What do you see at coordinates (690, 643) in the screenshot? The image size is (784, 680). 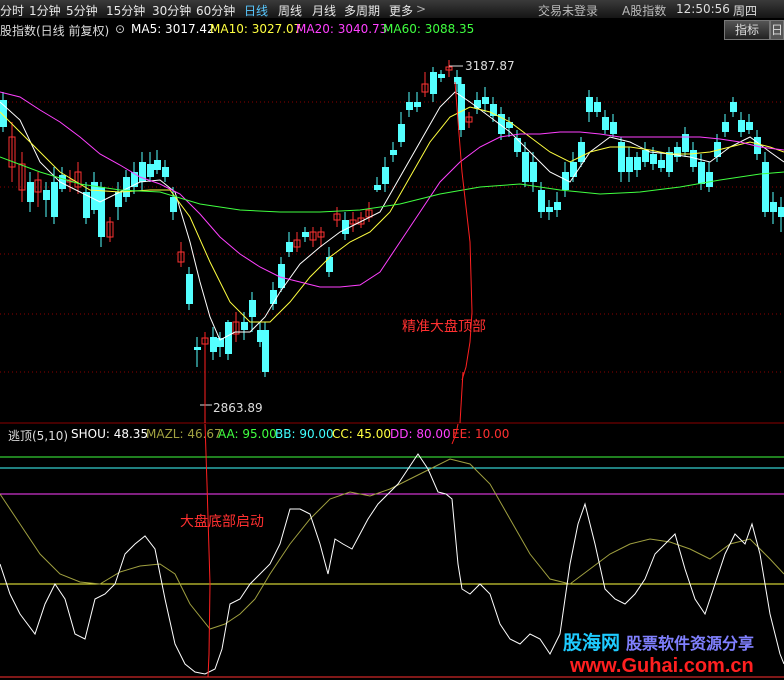 I see `site-slogan: 股票软件资源分享` at bounding box center [690, 643].